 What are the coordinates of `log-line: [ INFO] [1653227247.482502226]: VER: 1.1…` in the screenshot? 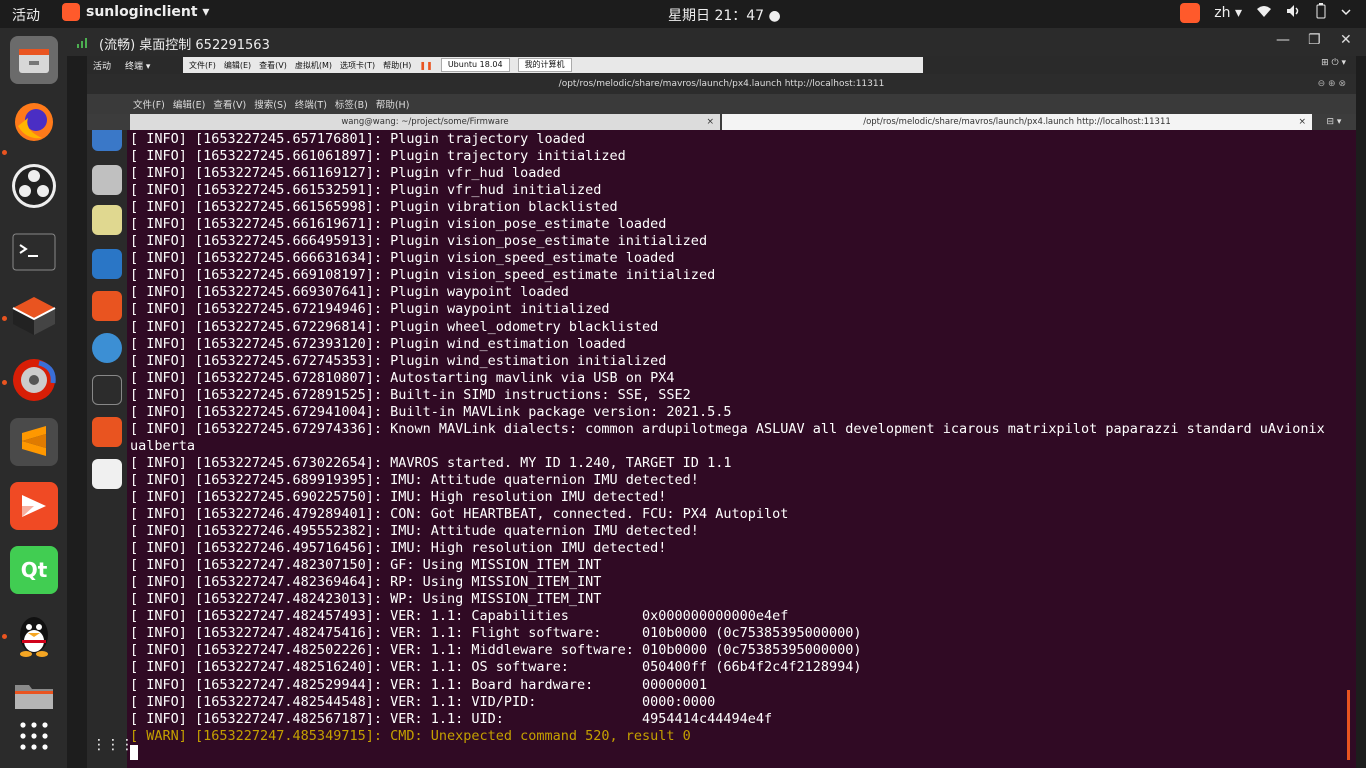 It's located at (496, 650).